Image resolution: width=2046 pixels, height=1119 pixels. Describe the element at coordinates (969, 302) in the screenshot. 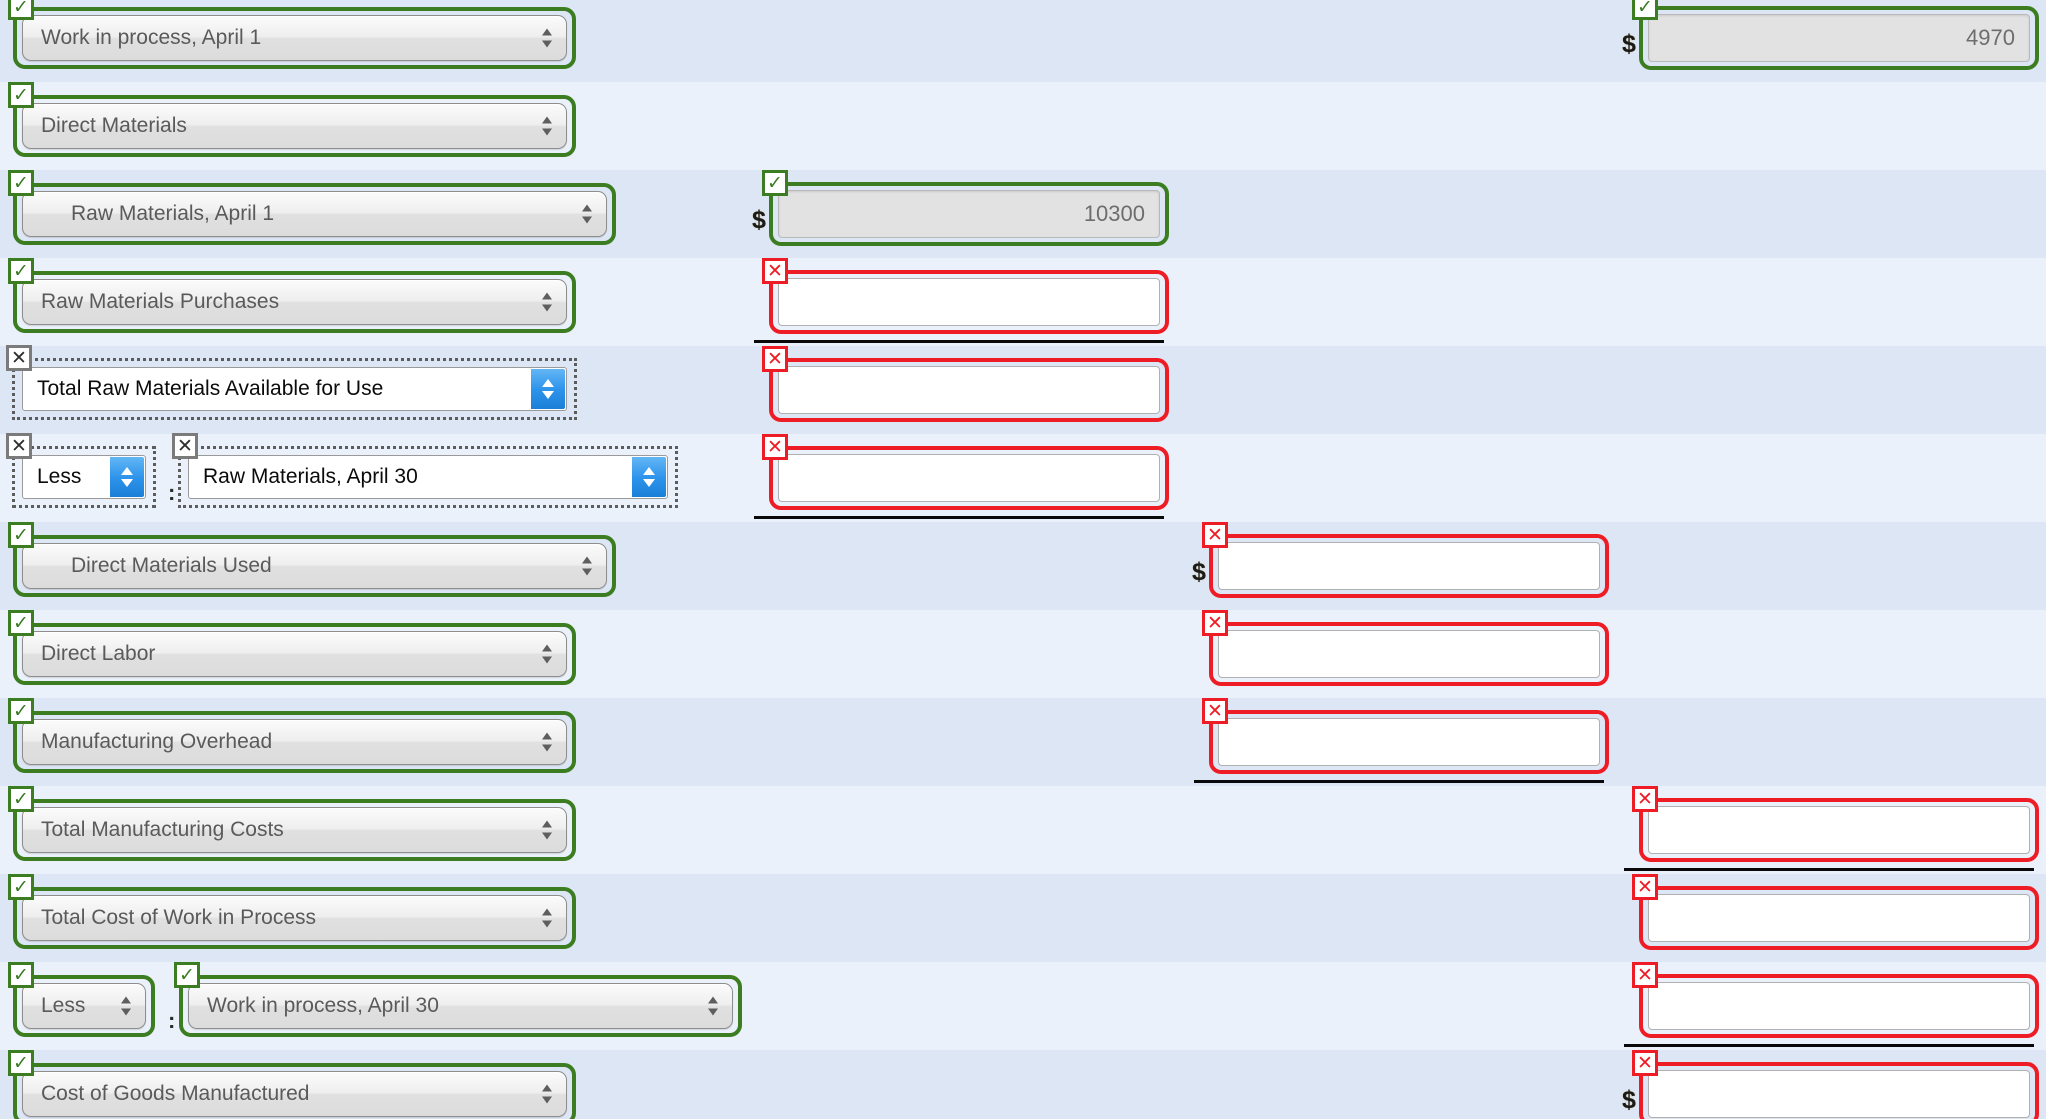

I see `row-raw-materials-purchases-value-input` at that location.